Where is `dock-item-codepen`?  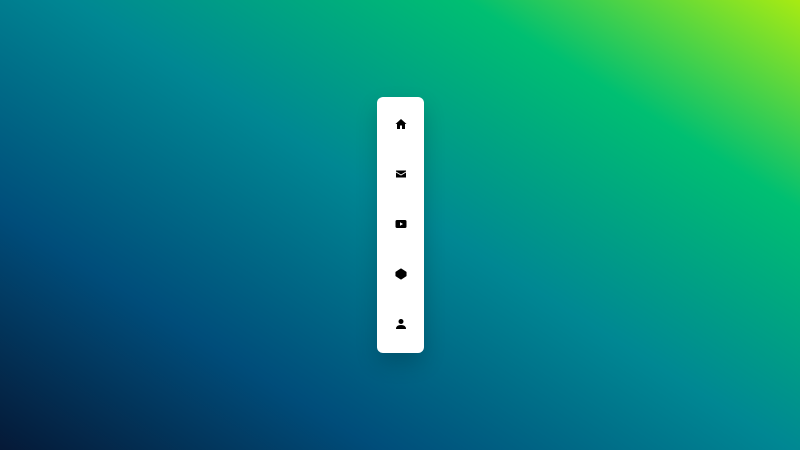 dock-item-codepen is located at coordinates (400, 274).